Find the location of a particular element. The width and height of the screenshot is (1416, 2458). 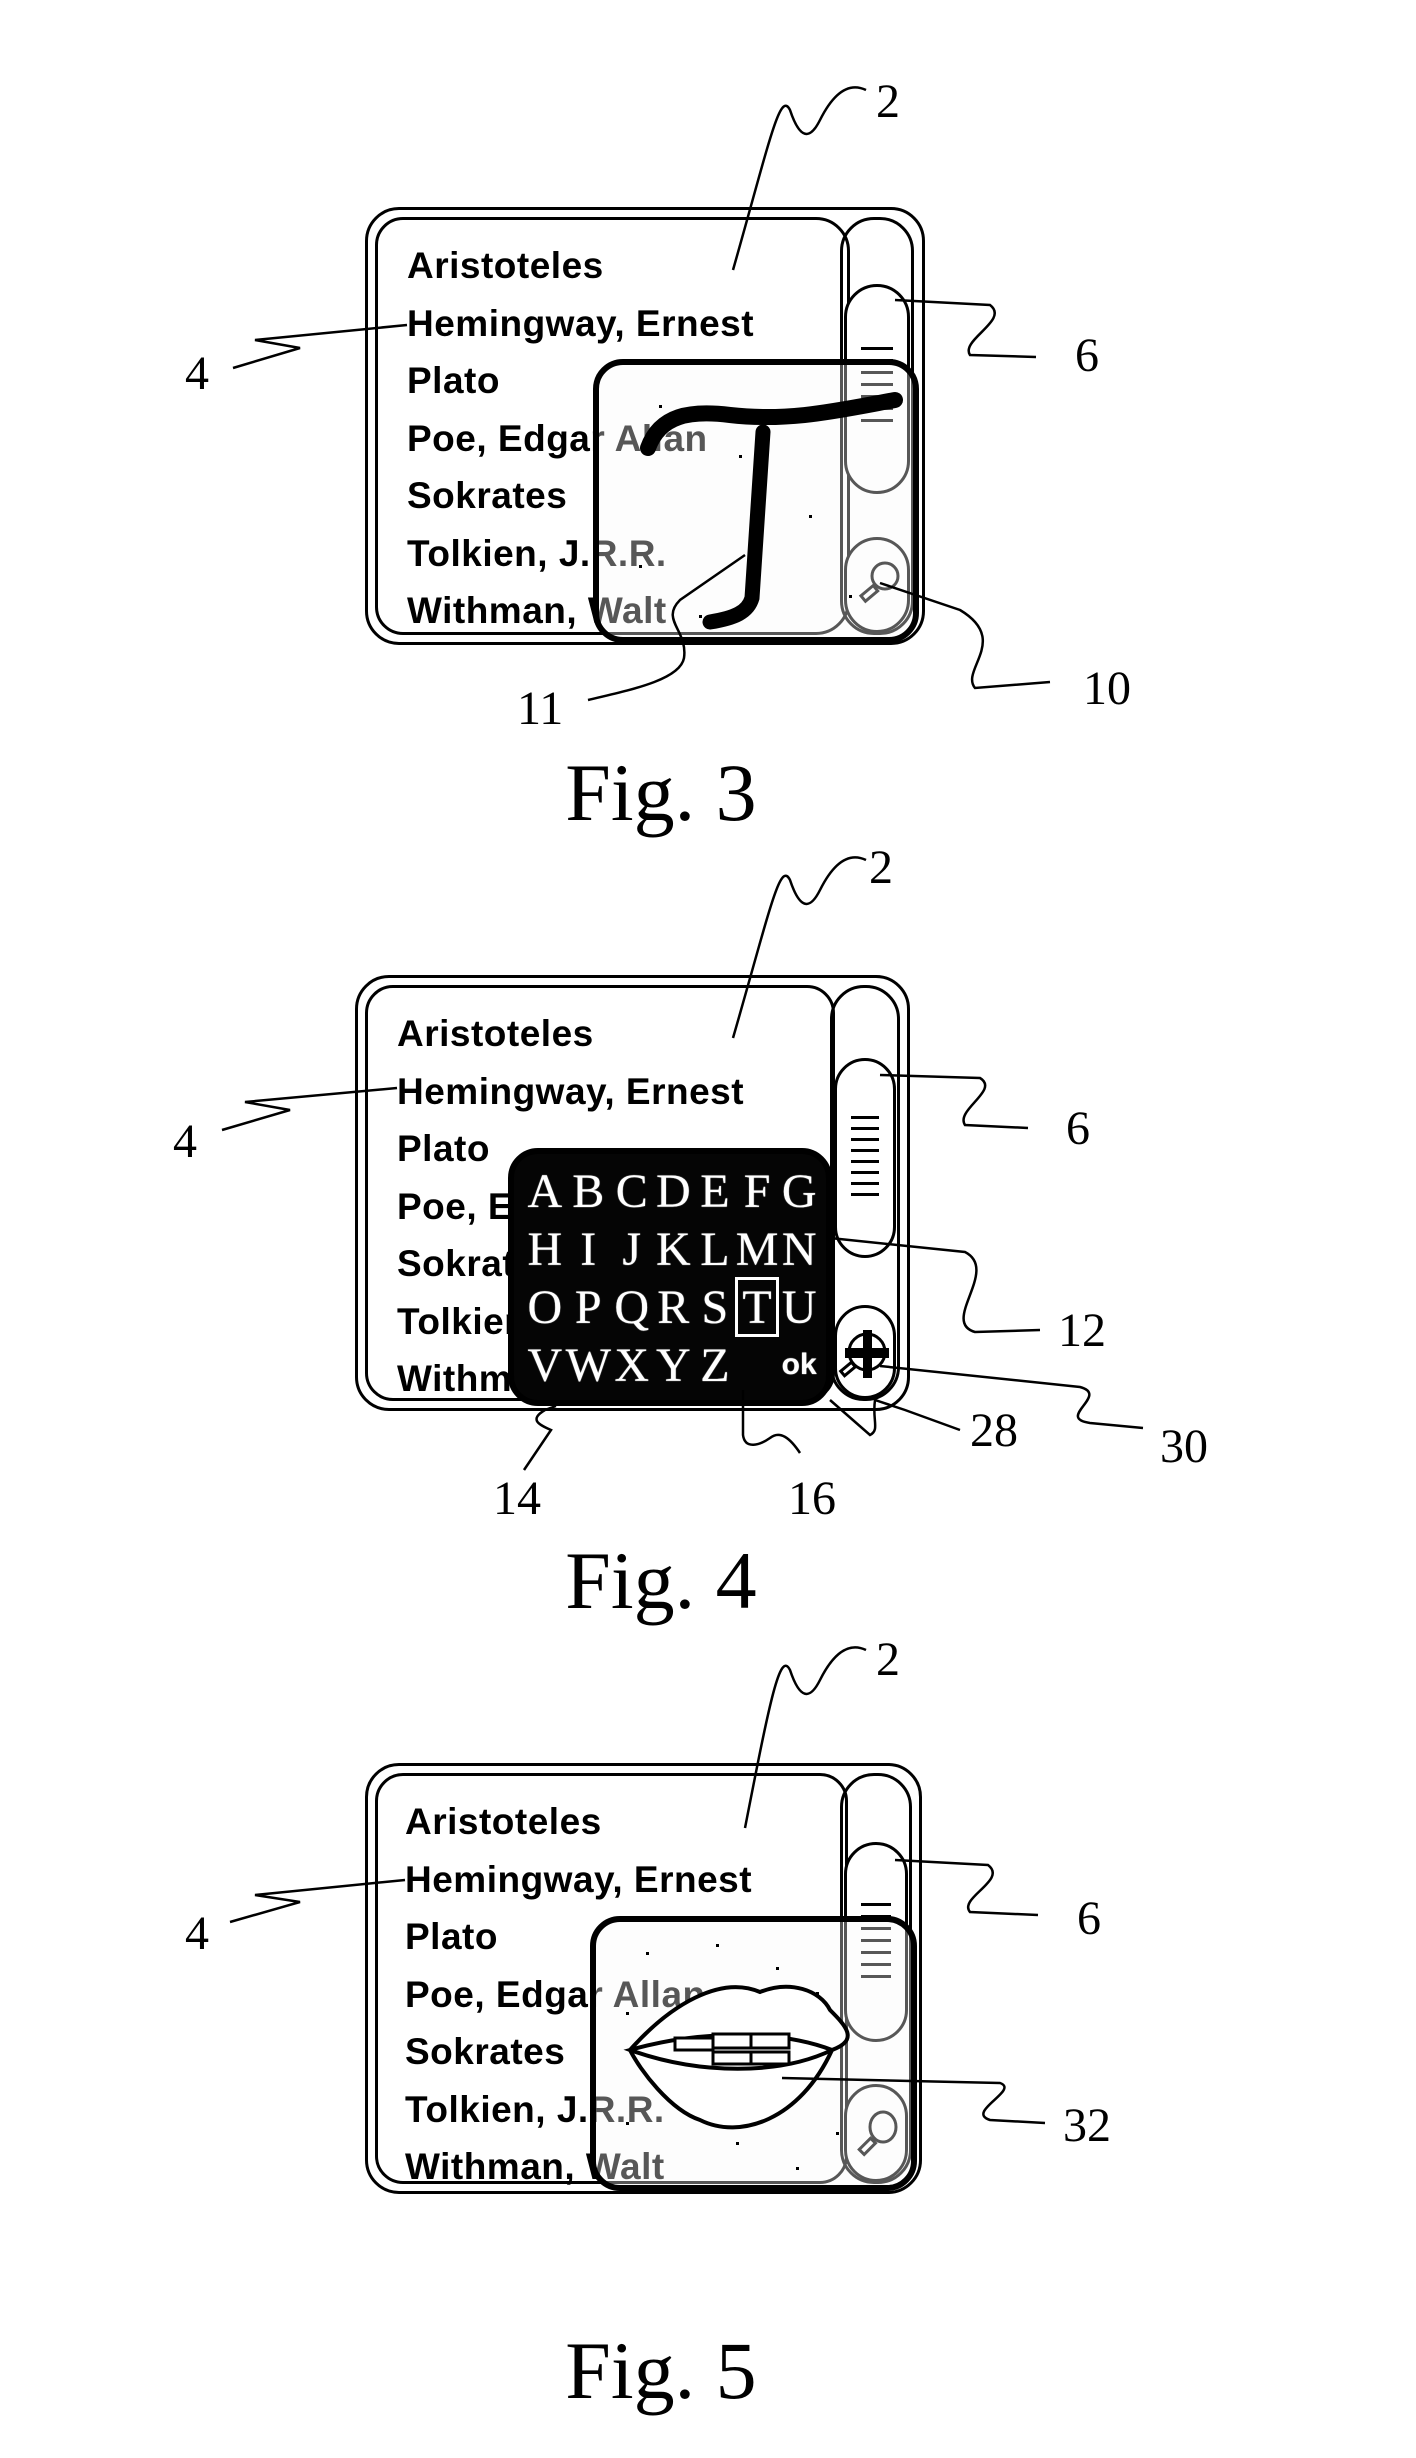

ref-numeral-14: 14 is located at coordinates (517, 1498).